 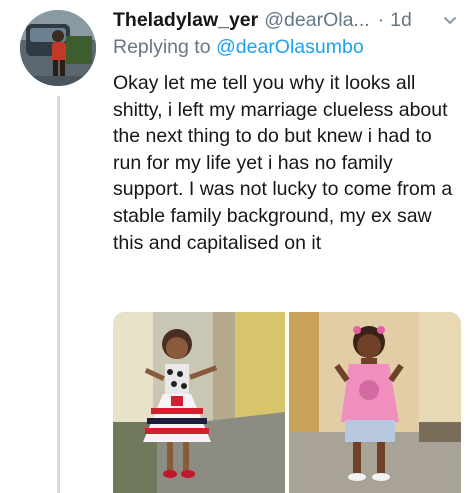 I want to click on avatar, so click(x=58, y=48).